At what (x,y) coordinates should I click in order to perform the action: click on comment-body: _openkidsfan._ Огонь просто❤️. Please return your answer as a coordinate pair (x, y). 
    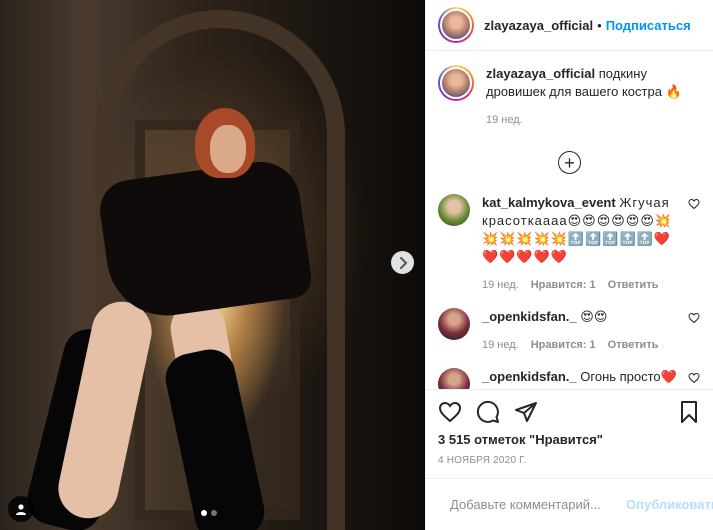
    Looking at the image, I should click on (584, 378).